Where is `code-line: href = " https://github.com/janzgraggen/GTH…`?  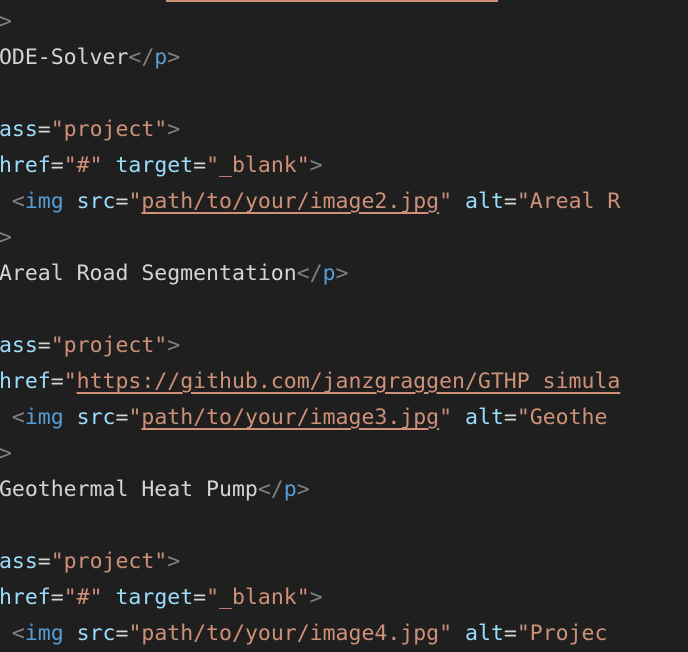
code-line: href = " https://github.com/janzgraggen/GTH… is located at coordinates (344, 382).